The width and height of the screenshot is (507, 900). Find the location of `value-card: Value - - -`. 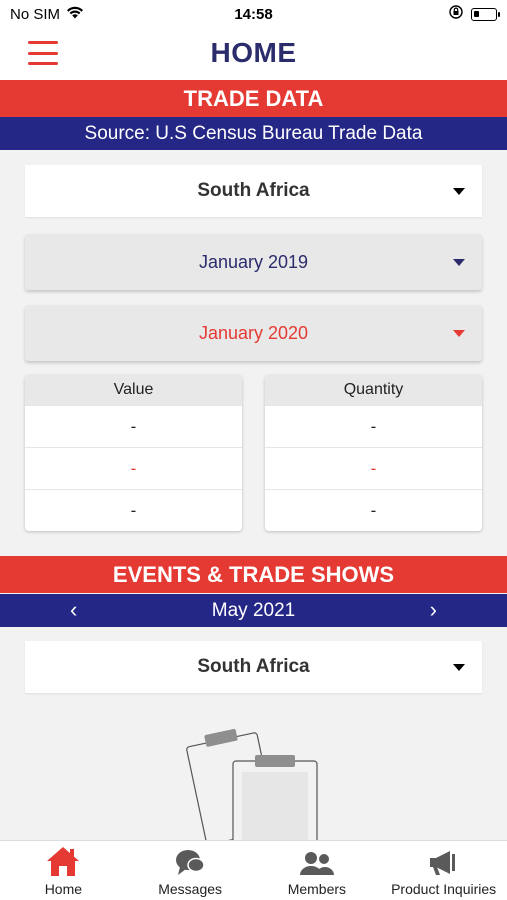

value-card: Value - - - is located at coordinates (133, 453).